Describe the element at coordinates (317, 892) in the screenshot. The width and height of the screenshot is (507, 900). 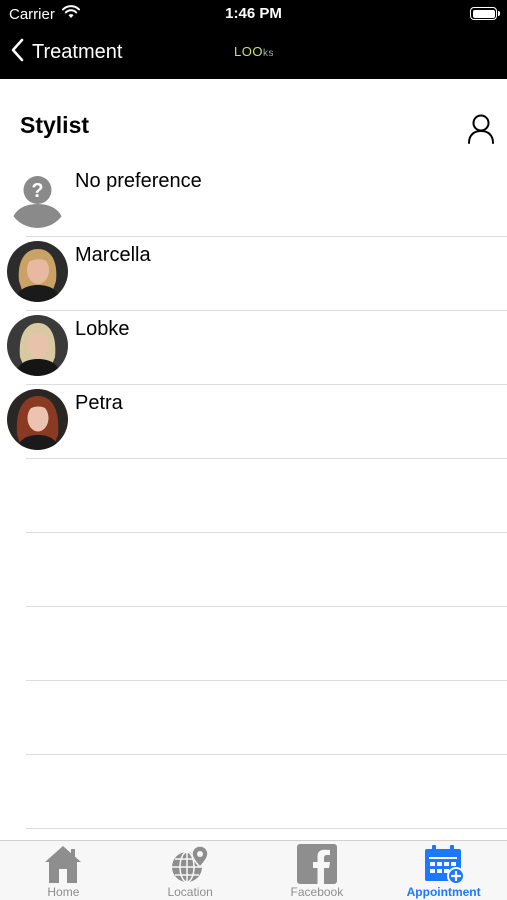
I see `tab-label: Facebook` at that location.